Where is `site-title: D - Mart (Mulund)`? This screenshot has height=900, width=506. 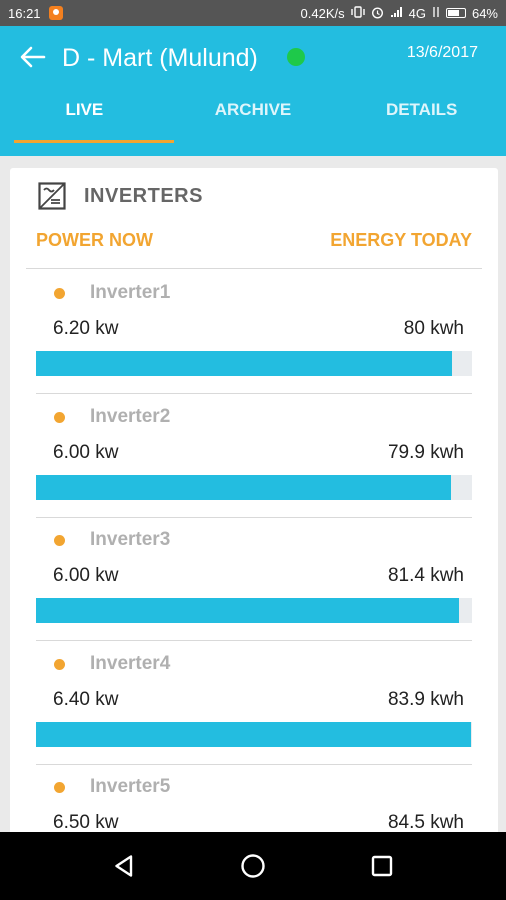 site-title: D - Mart (Mulund) is located at coordinates (160, 58).